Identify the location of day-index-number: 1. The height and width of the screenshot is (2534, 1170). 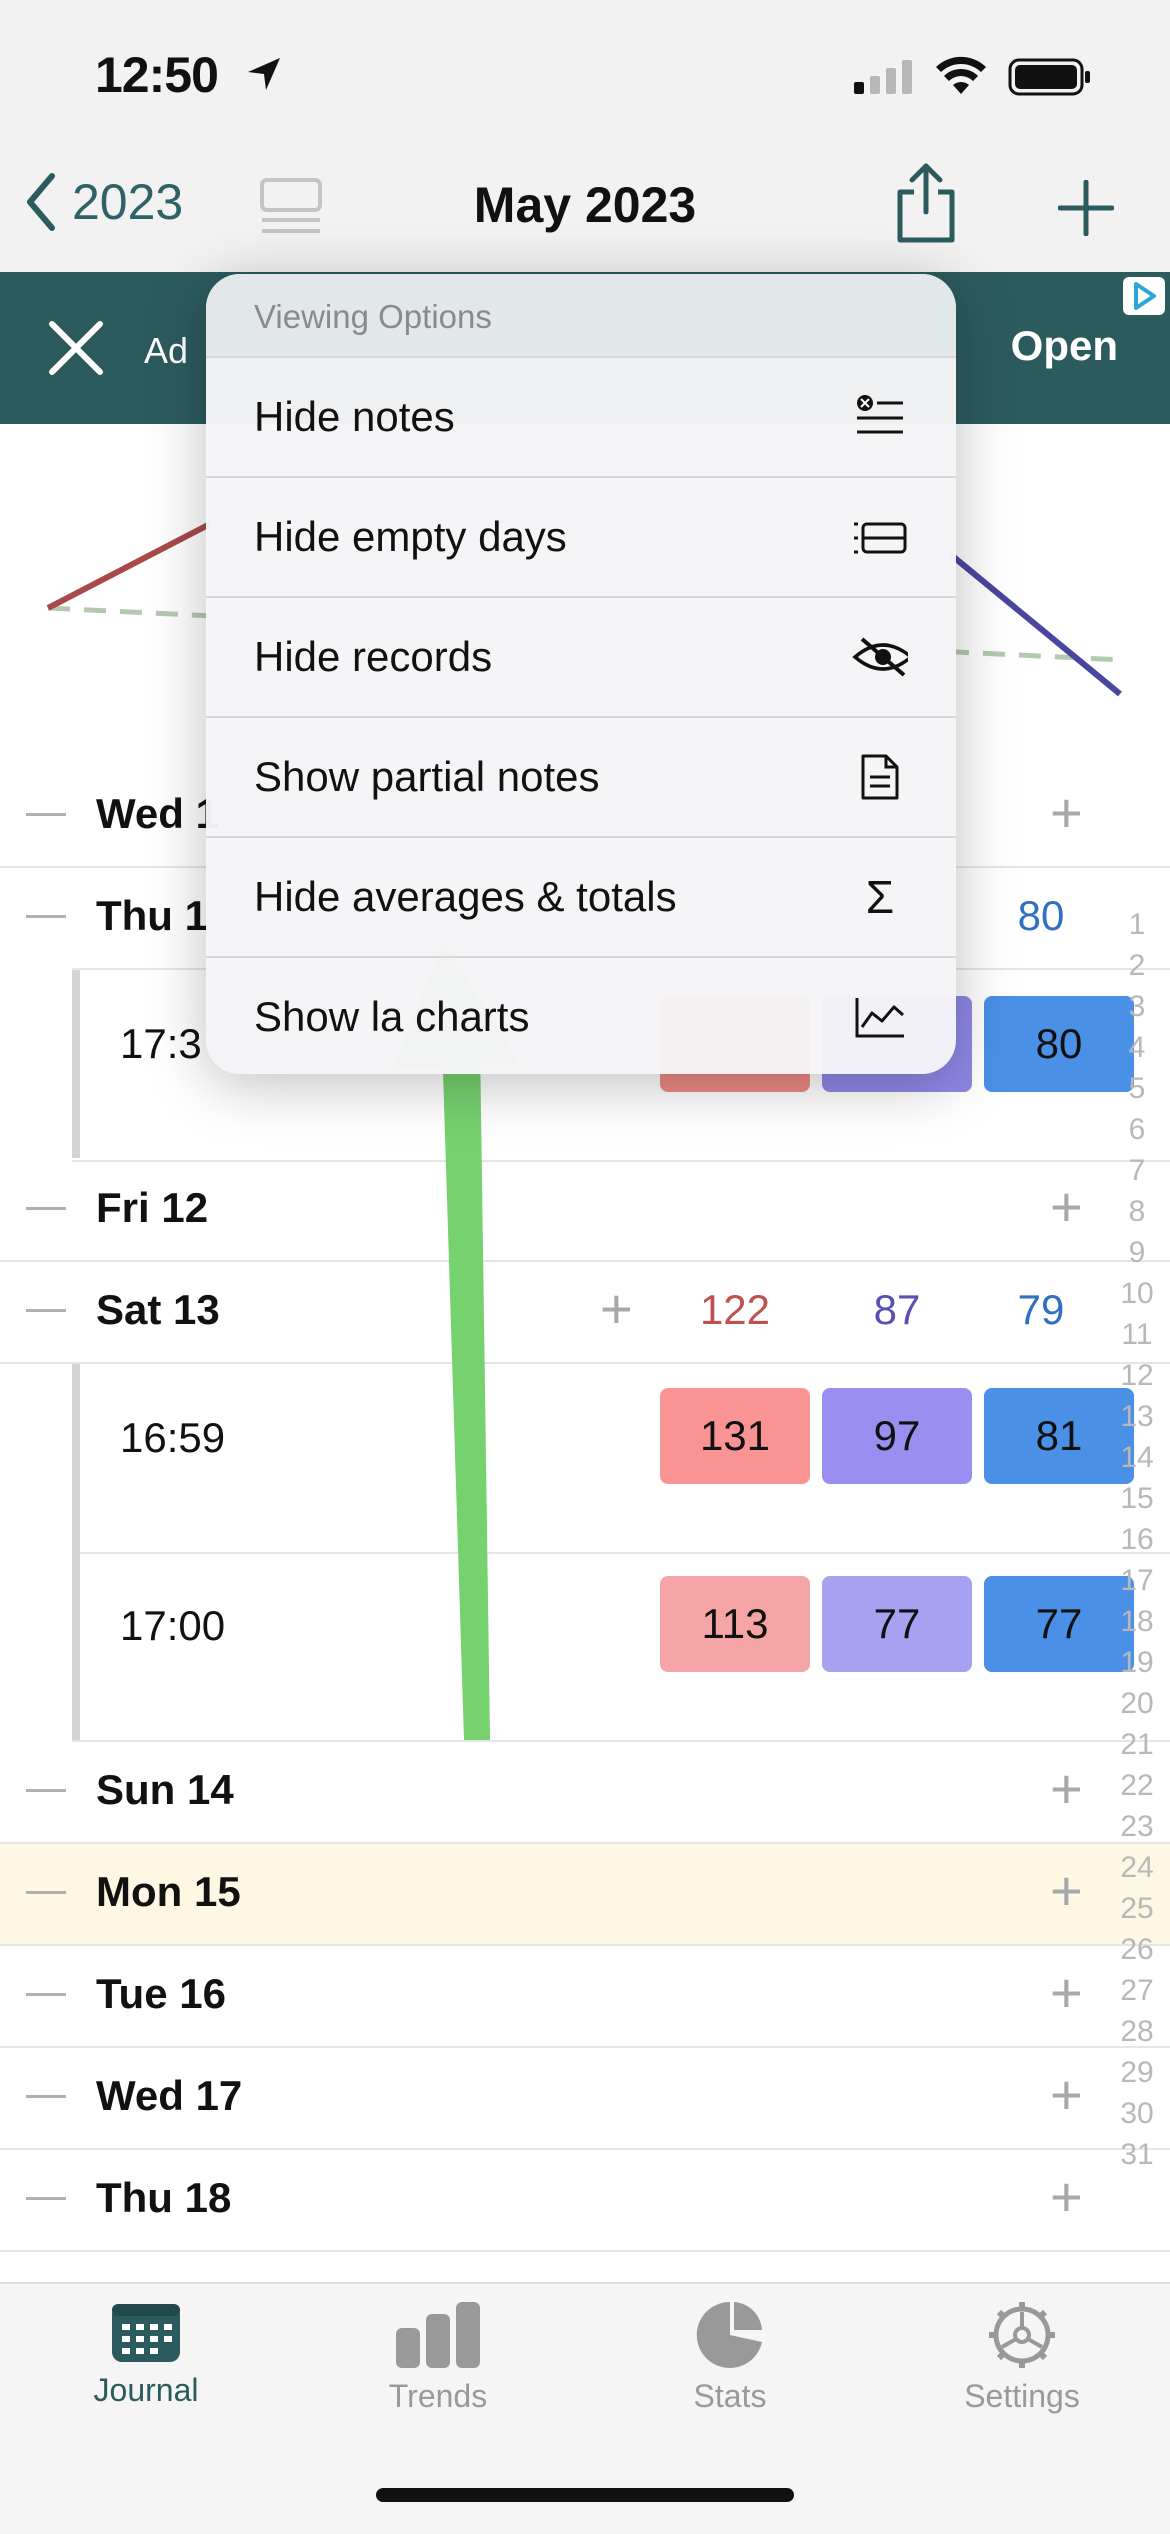
(1137, 924).